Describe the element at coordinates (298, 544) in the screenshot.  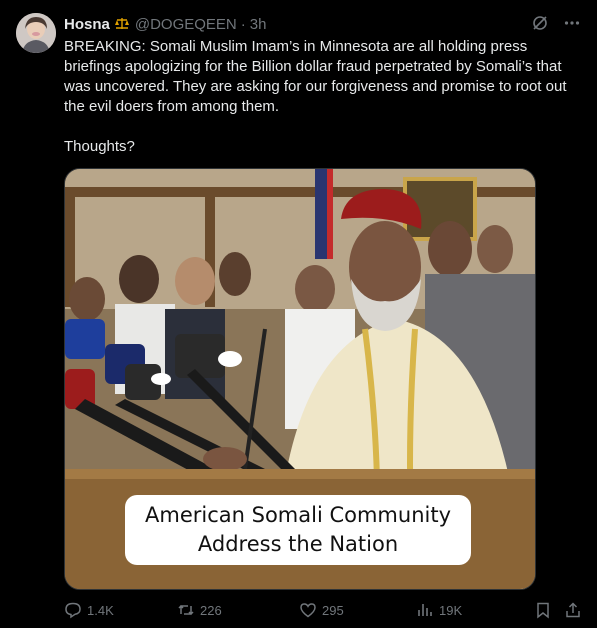
I see `caption-line-2: Address the Nation` at that location.